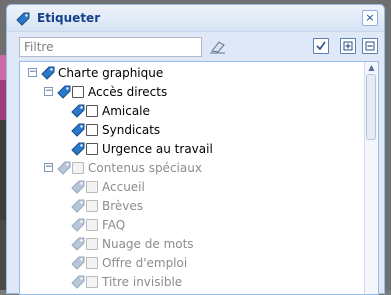  Describe the element at coordinates (190, 225) in the screenshot. I see `tree-node: FAQ` at that location.